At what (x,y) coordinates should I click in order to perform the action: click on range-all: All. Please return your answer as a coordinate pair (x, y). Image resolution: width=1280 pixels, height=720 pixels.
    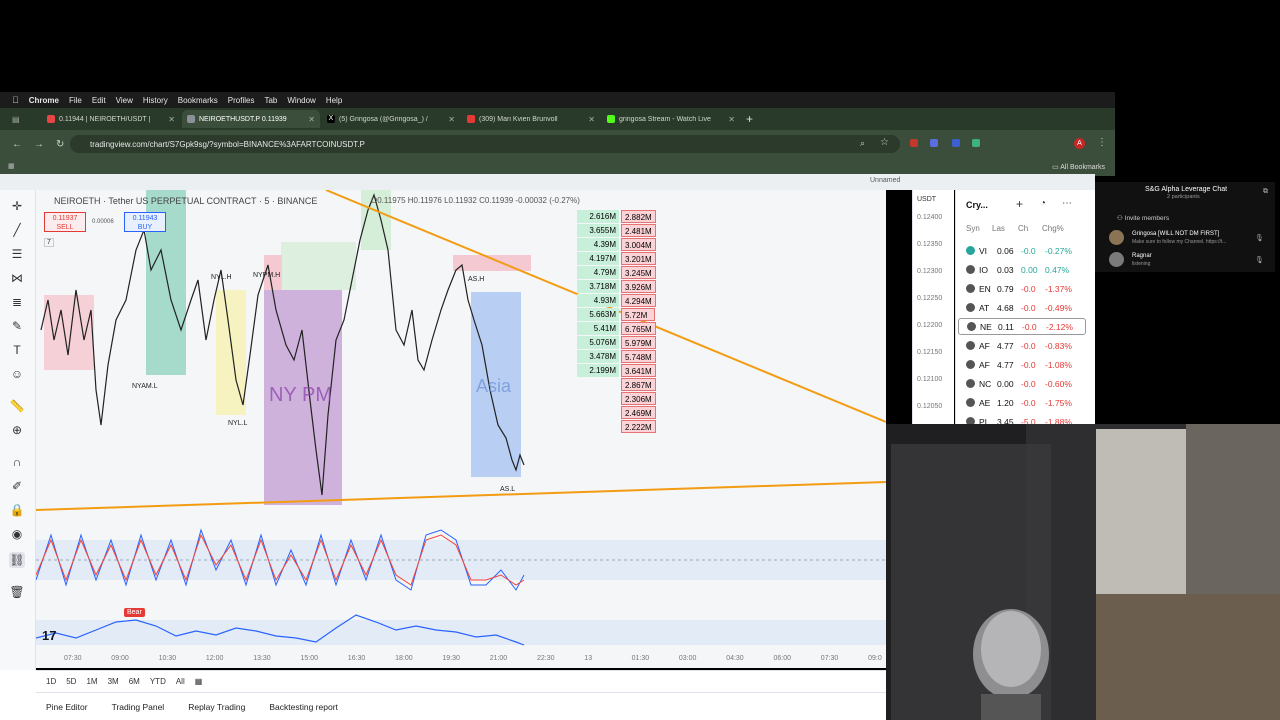
    Looking at the image, I should click on (180, 681).